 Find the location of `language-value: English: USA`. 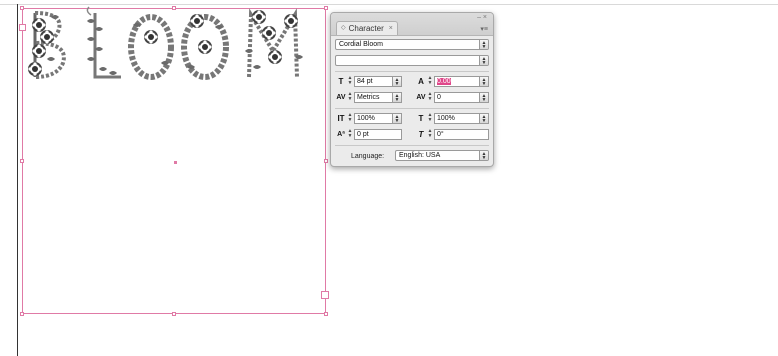

language-value: English: USA is located at coordinates (420, 155).